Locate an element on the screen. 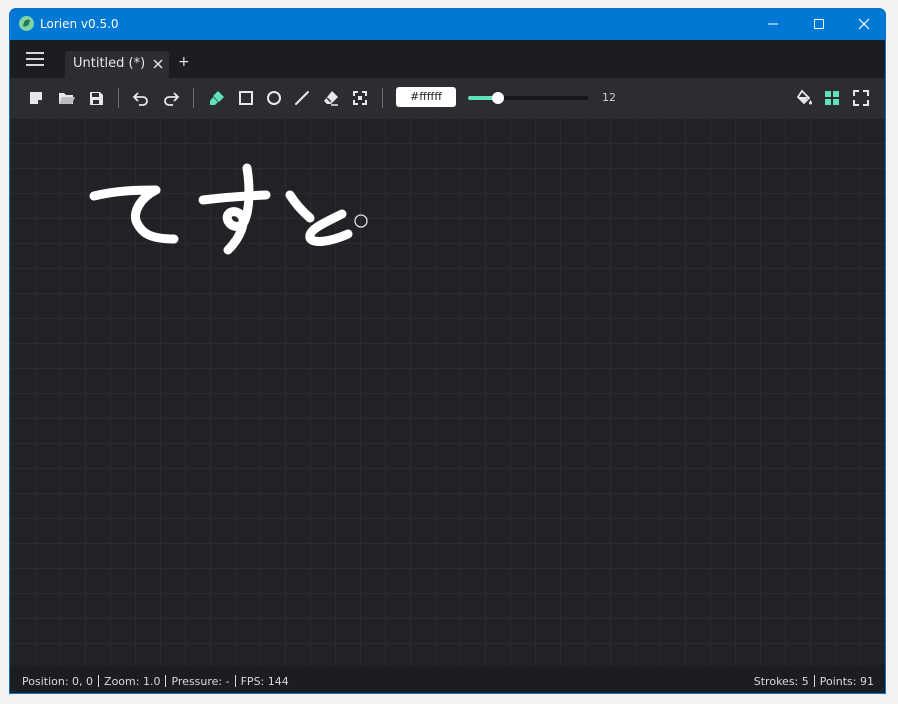  tab-untitled: Untitled (*) is located at coordinates (117, 64).